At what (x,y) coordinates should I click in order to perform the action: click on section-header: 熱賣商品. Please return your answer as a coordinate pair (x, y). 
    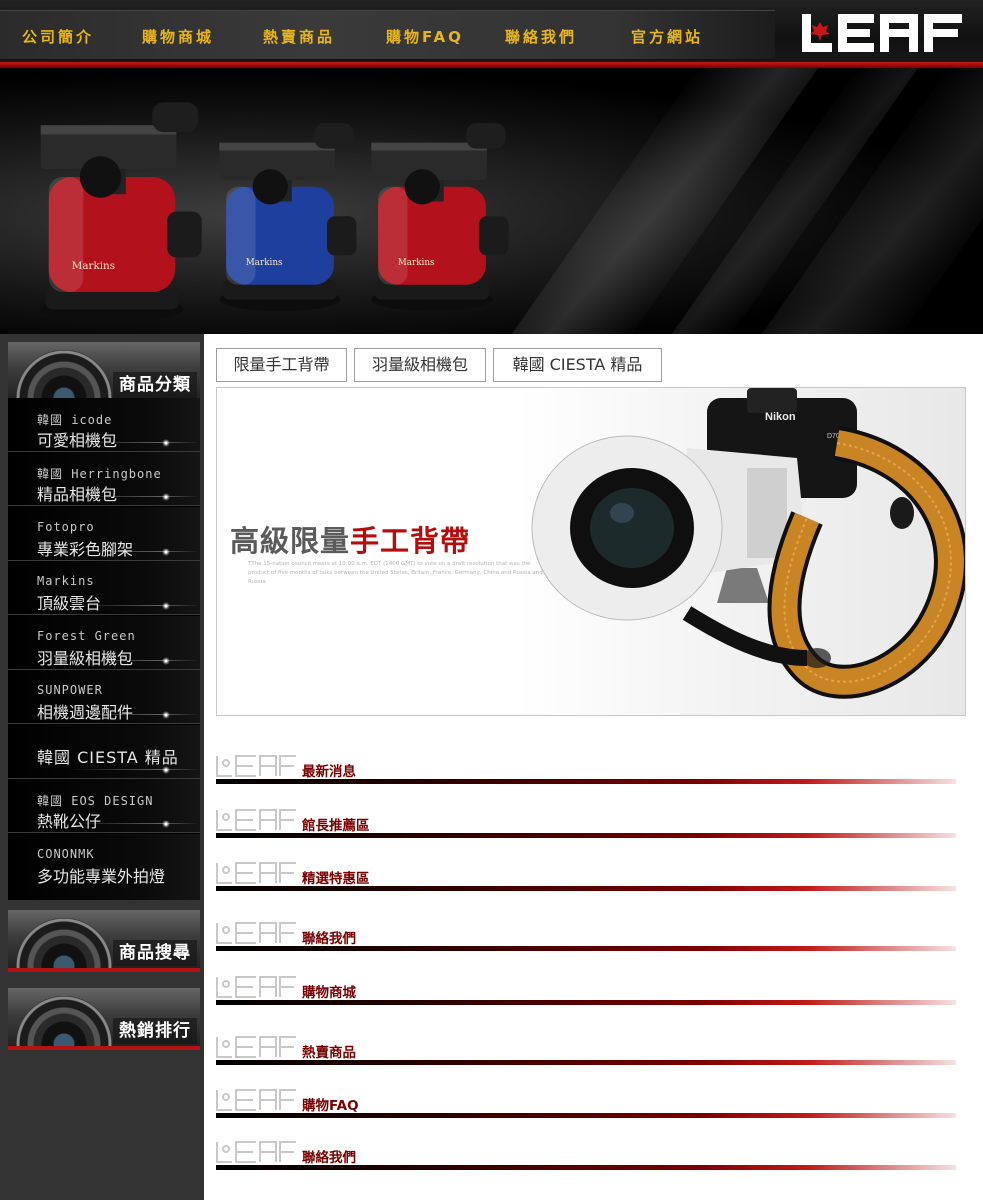
    Looking at the image, I should click on (586, 1051).